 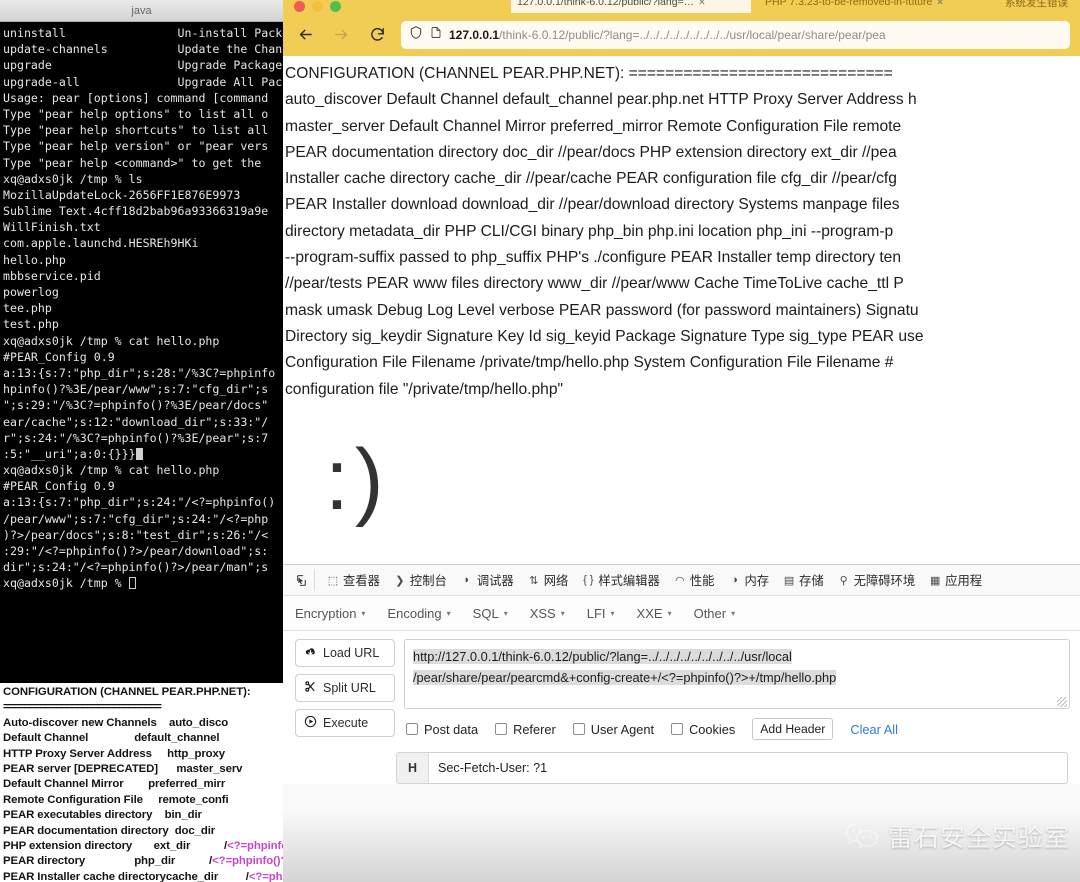 I want to click on terminal-line: ";s:29:"/%3C?=phpinfo()?%3E/pear/docs", so click(x=136, y=405).